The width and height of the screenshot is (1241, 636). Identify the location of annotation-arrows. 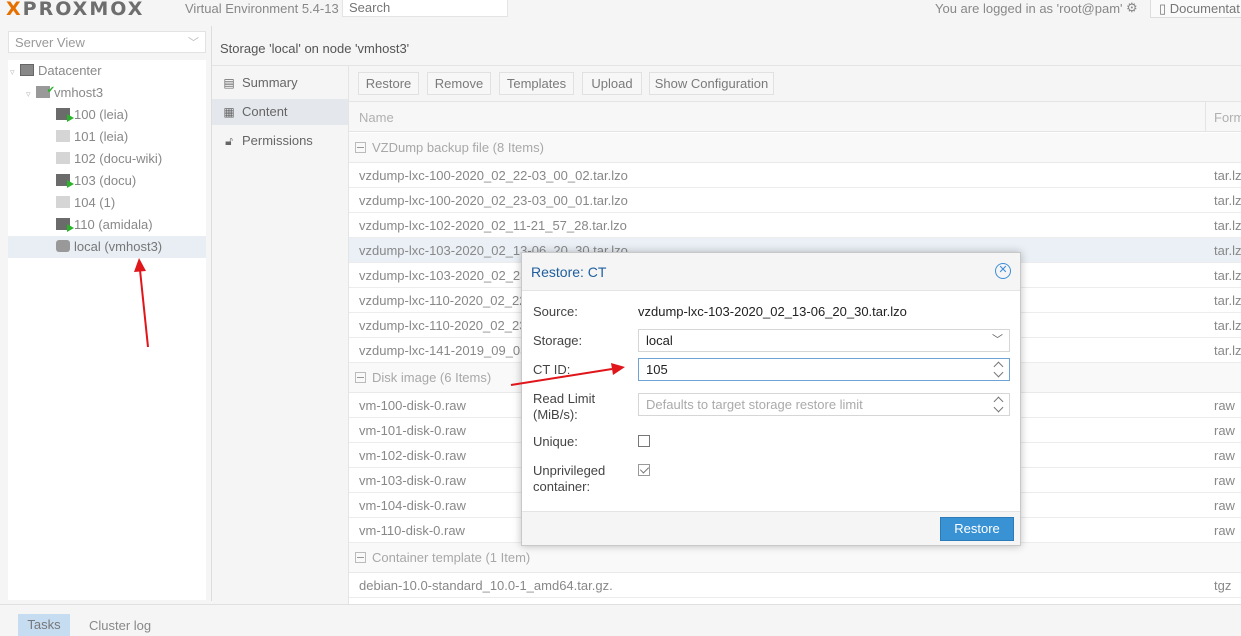
(379, 322).